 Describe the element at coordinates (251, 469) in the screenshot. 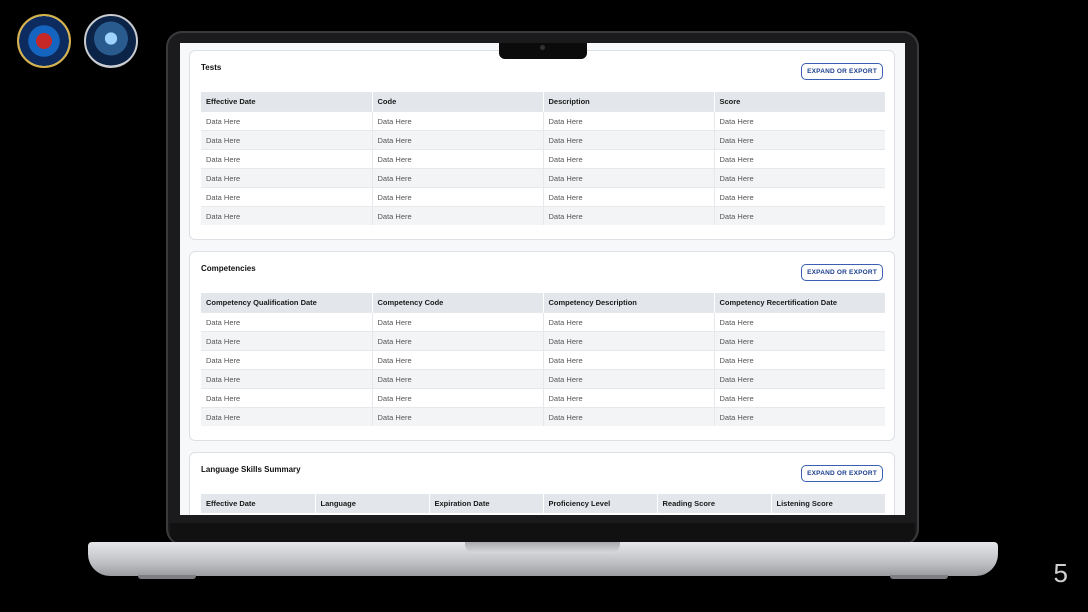

I see `language-skills-title: Language Skills Summary` at that location.